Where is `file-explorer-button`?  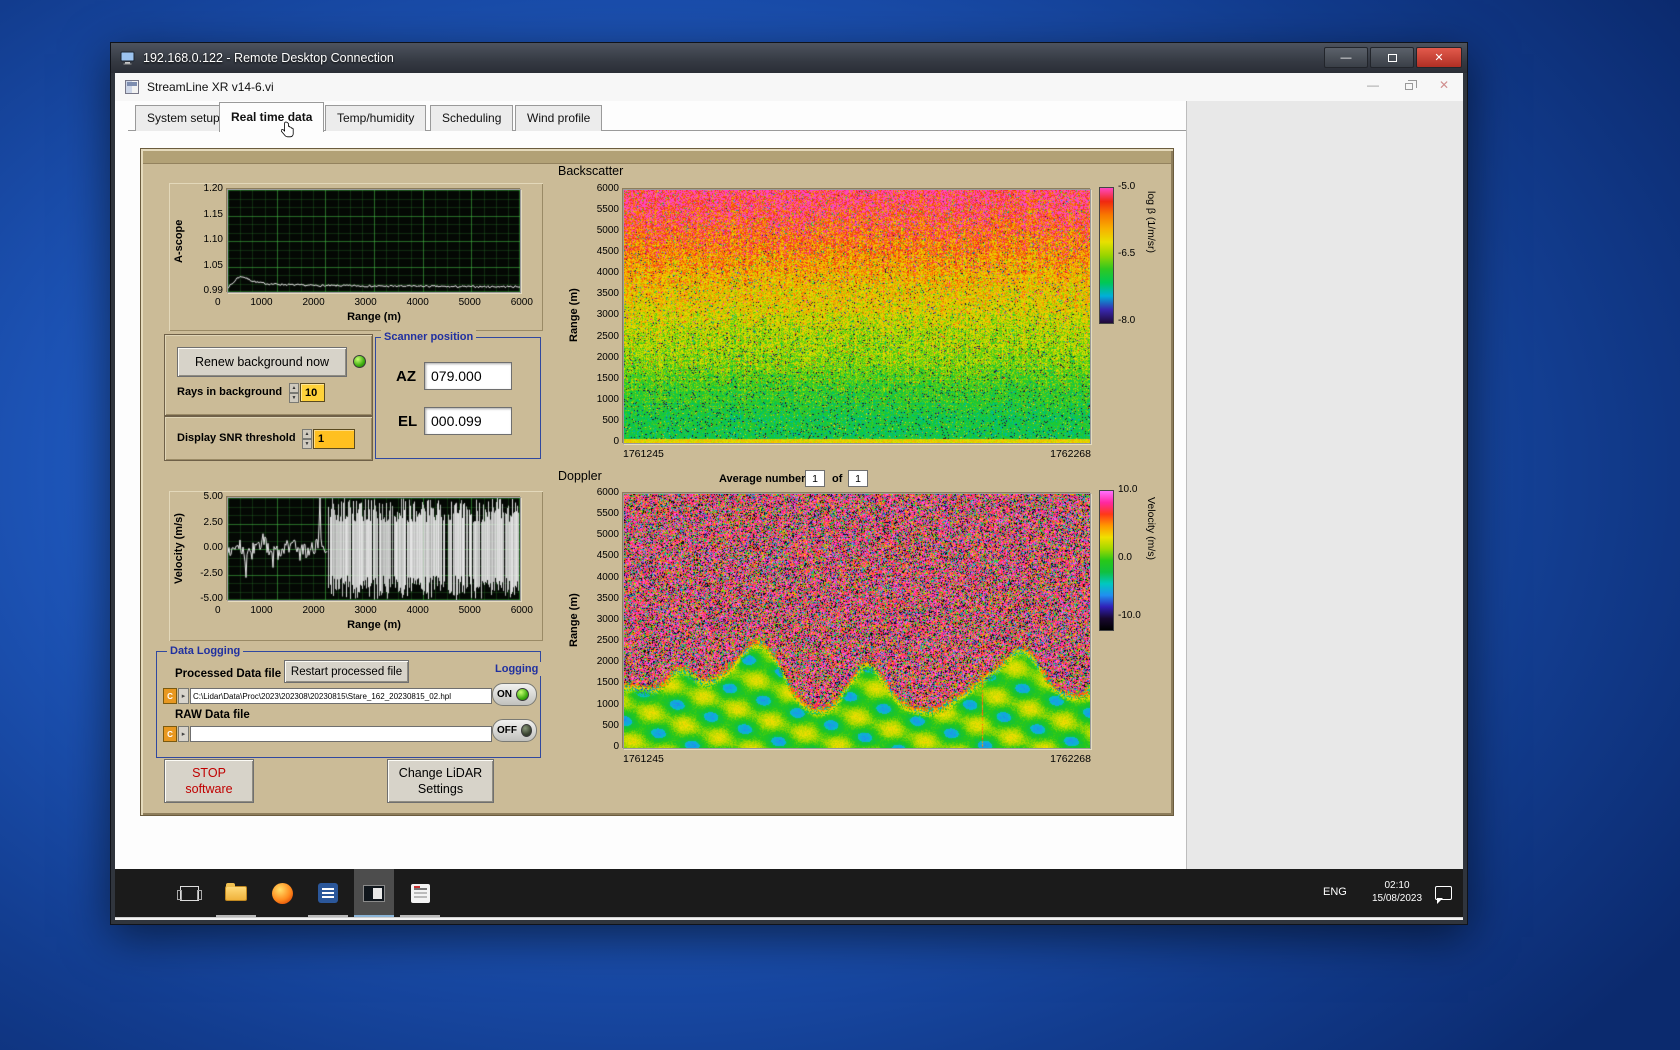 file-explorer-button is located at coordinates (236, 893).